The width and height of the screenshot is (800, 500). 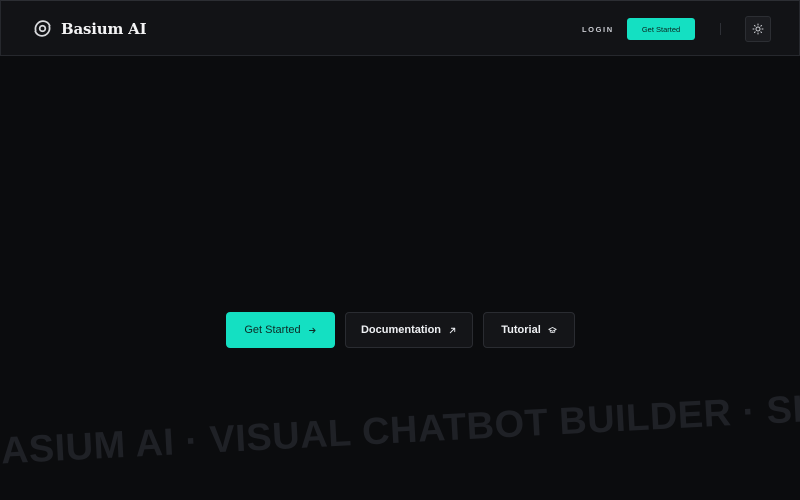 What do you see at coordinates (521, 330) in the screenshot?
I see `tutorial-label: Tutorial` at bounding box center [521, 330].